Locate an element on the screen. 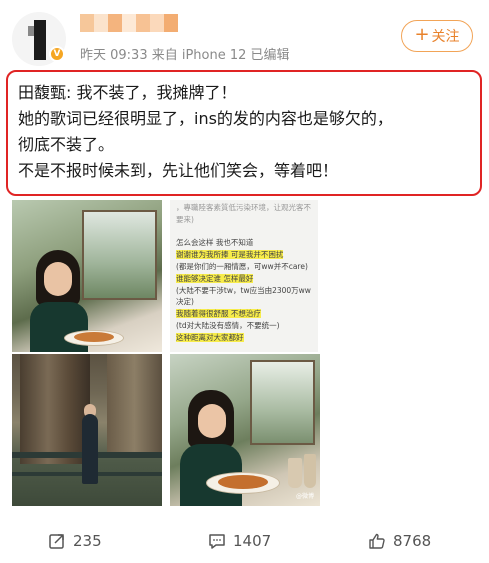 This screenshot has width=489, height=563. lyrics-line-text: 怎么会这样 我也不知道 is located at coordinates (215, 243).